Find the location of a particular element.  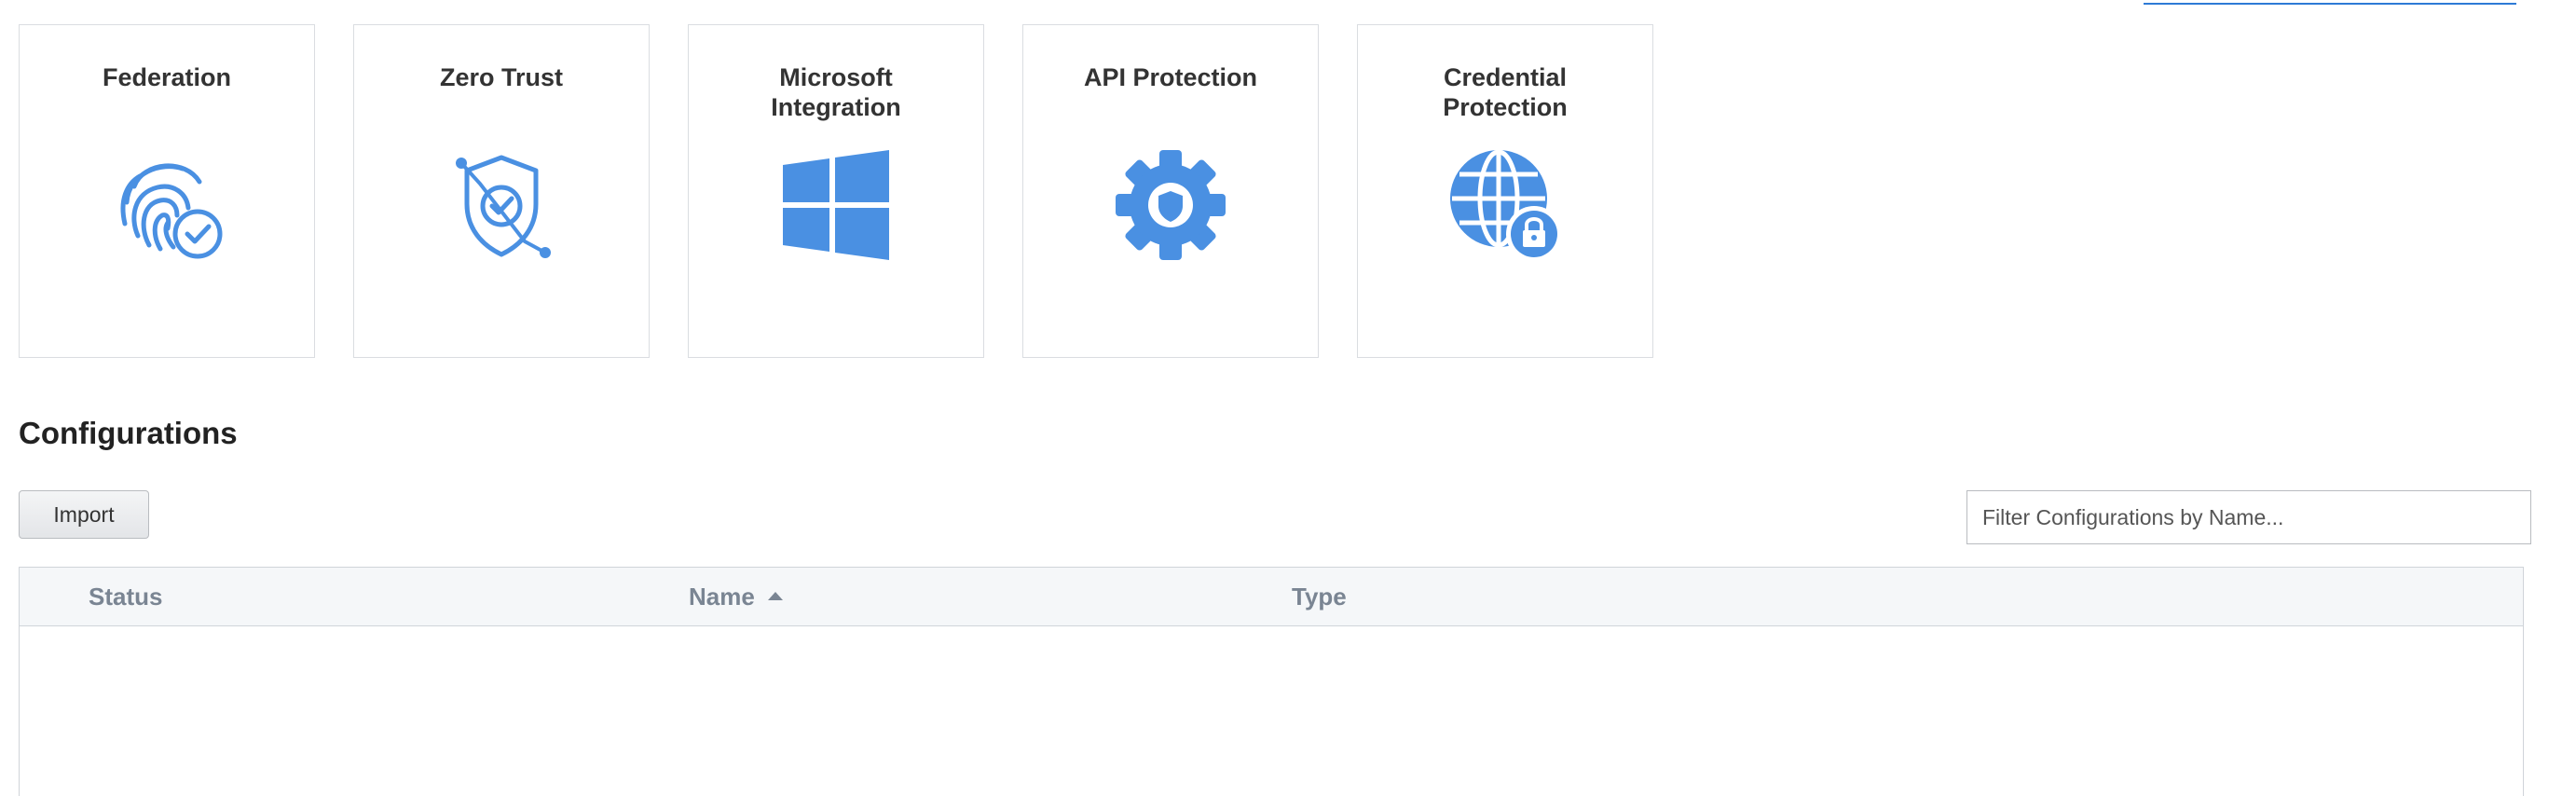

column-header-label: Name is located at coordinates (722, 597).